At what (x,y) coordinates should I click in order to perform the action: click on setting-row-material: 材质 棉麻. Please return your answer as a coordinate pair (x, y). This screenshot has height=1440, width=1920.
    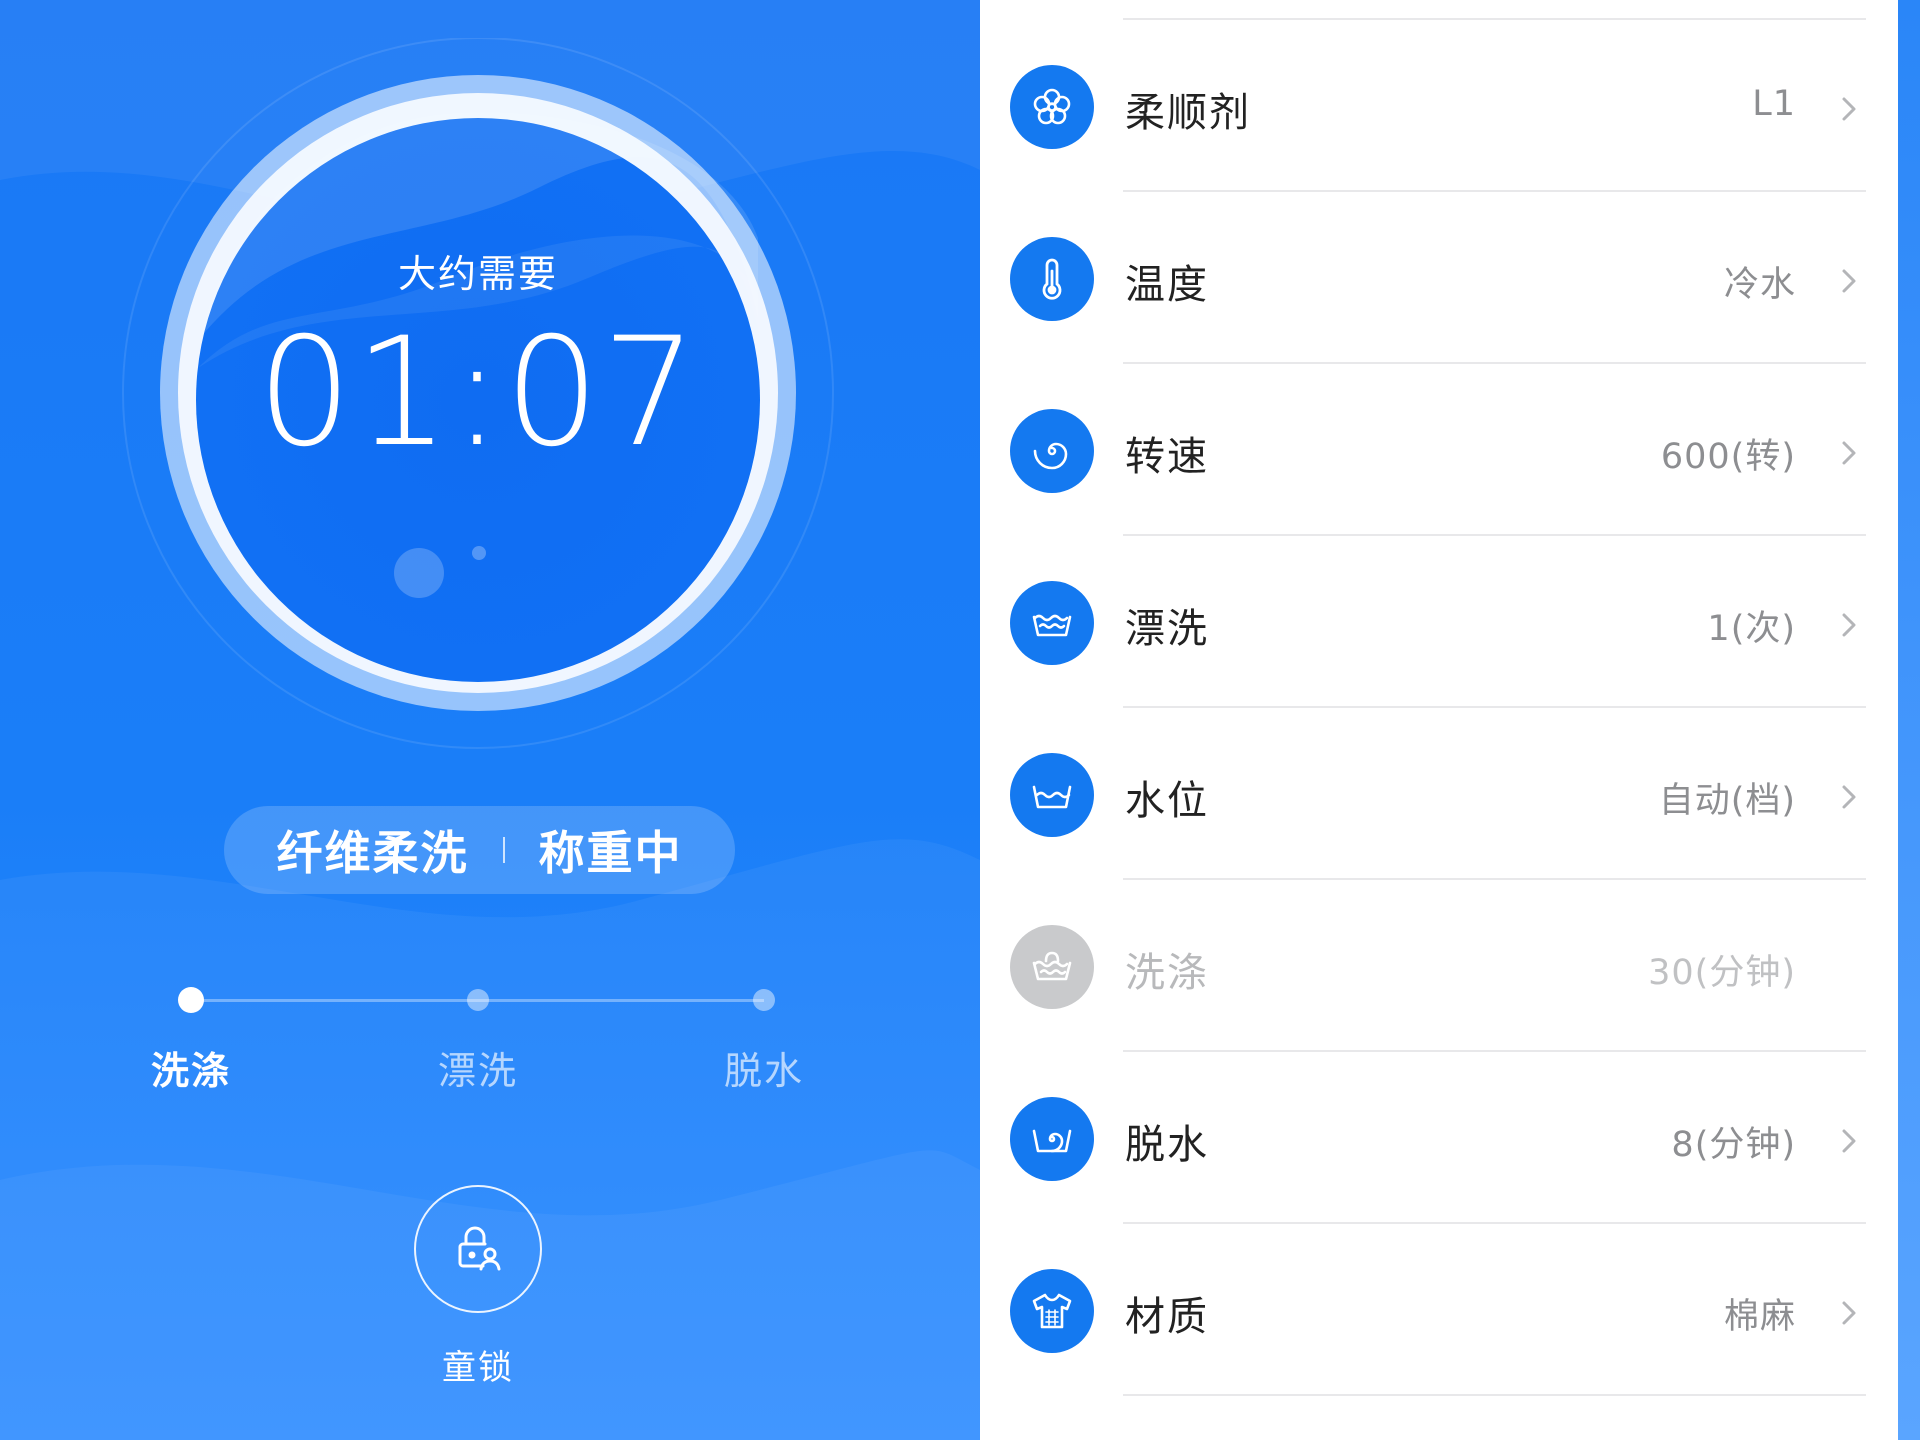
    Looking at the image, I should click on (1439, 1310).